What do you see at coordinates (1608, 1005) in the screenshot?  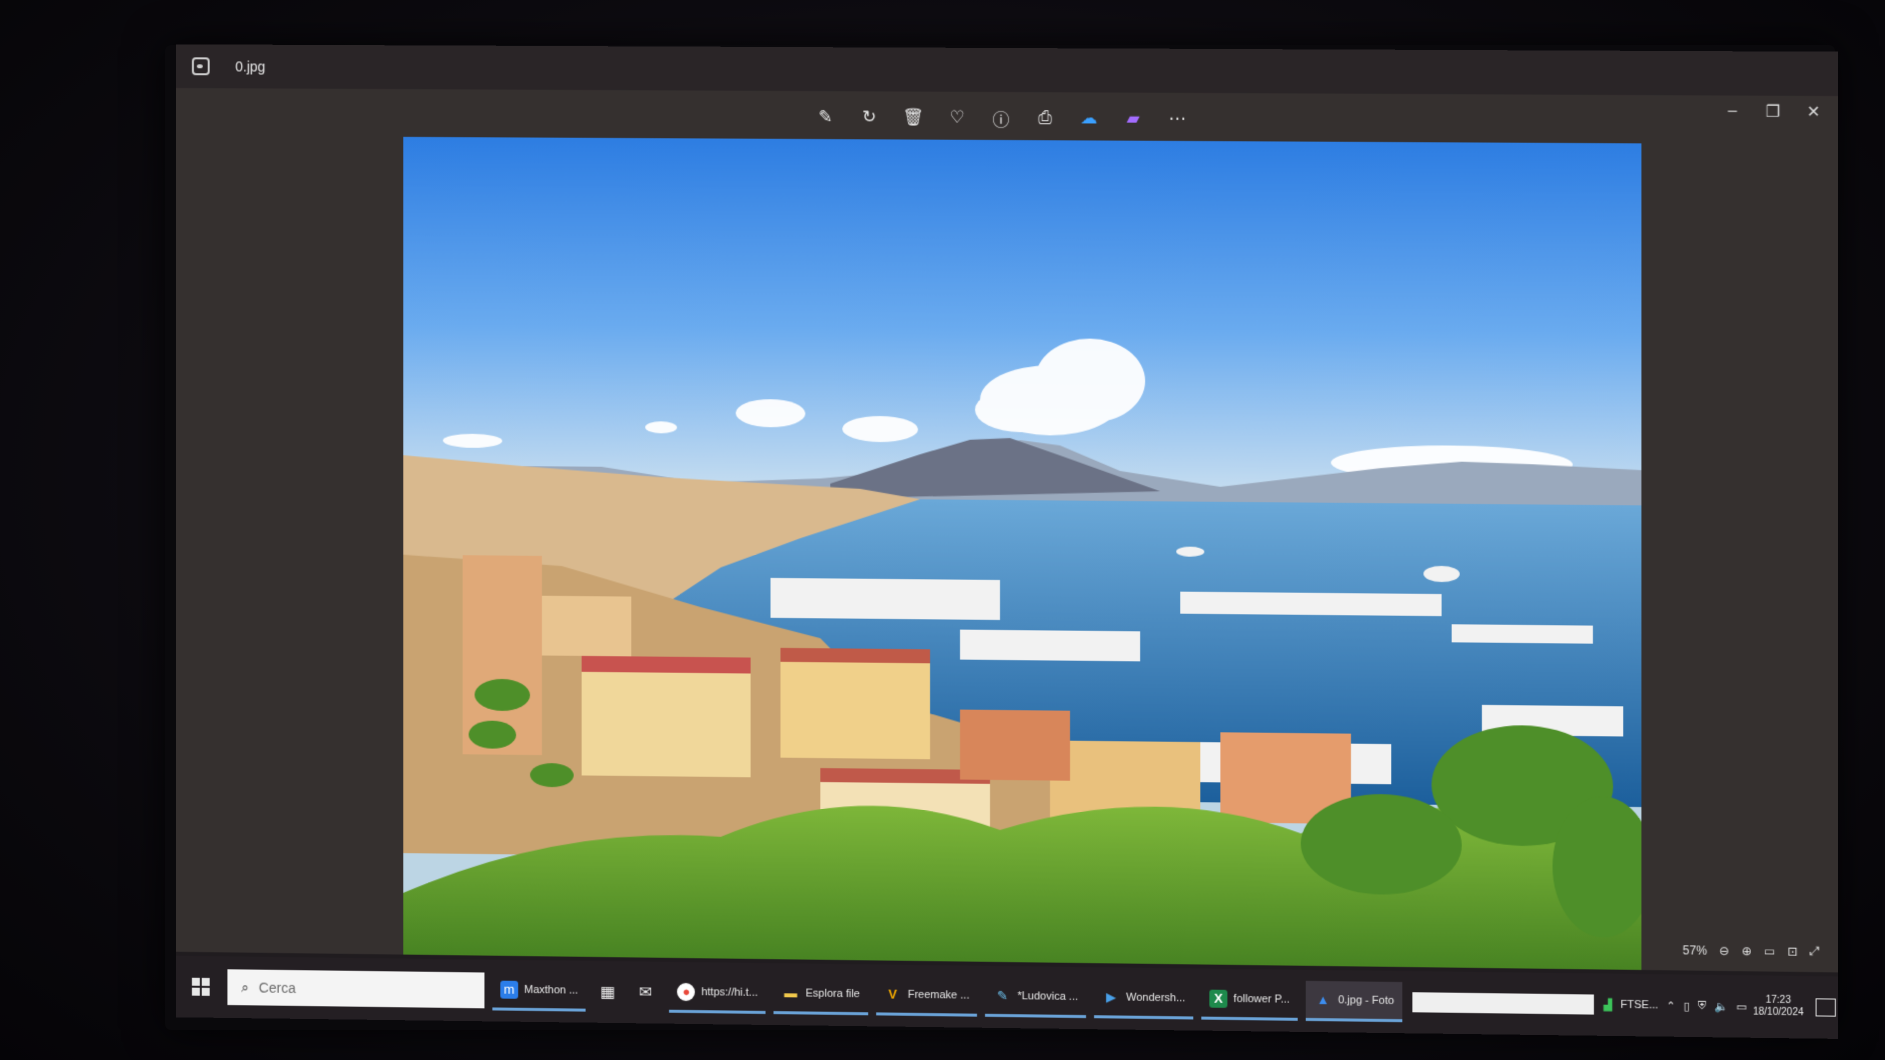 I see `stock-chart-icon: ▟` at bounding box center [1608, 1005].